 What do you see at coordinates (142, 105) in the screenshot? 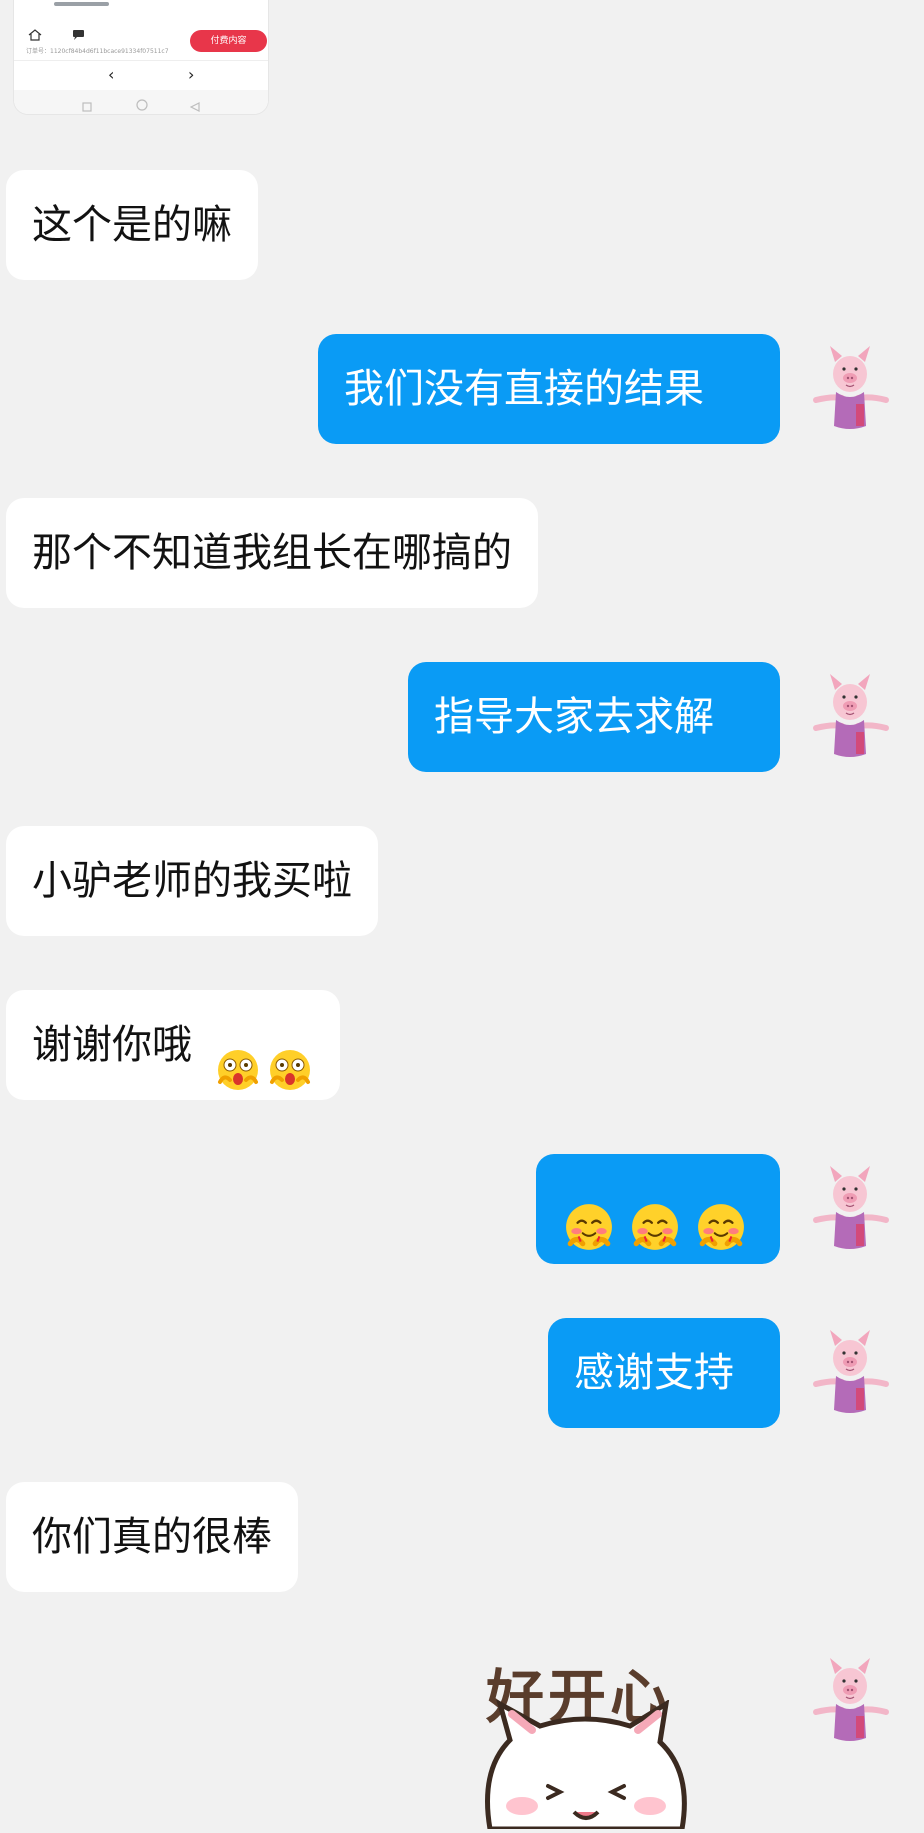
I see `circle-nav-icon` at bounding box center [142, 105].